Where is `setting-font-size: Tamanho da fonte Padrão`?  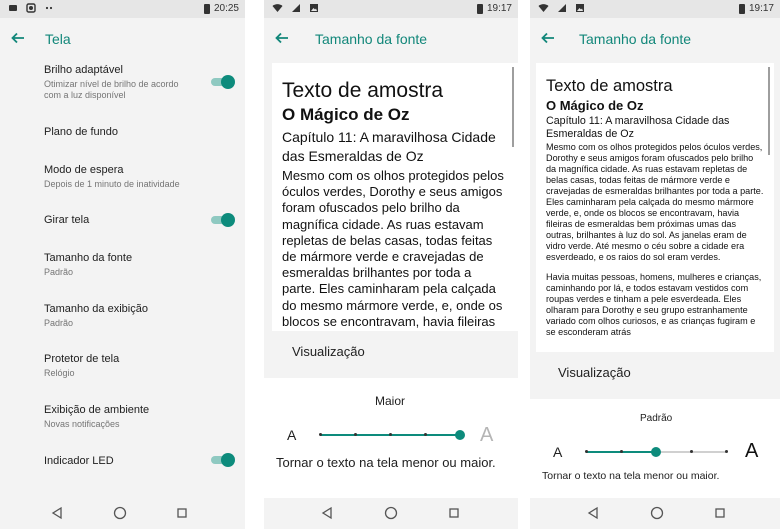
setting-font-size: Tamanho da fonte Padrão is located at coordinates (139, 265).